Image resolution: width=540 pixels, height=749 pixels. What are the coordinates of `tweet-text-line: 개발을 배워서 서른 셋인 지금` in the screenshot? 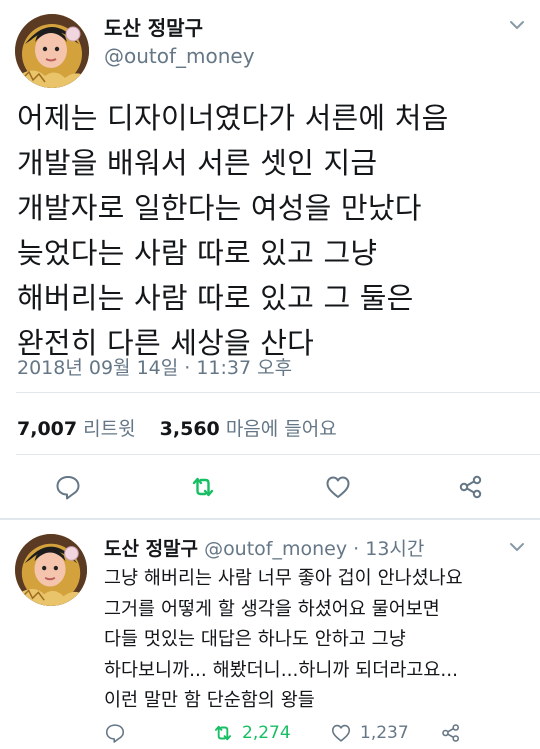 It's located at (197, 163).